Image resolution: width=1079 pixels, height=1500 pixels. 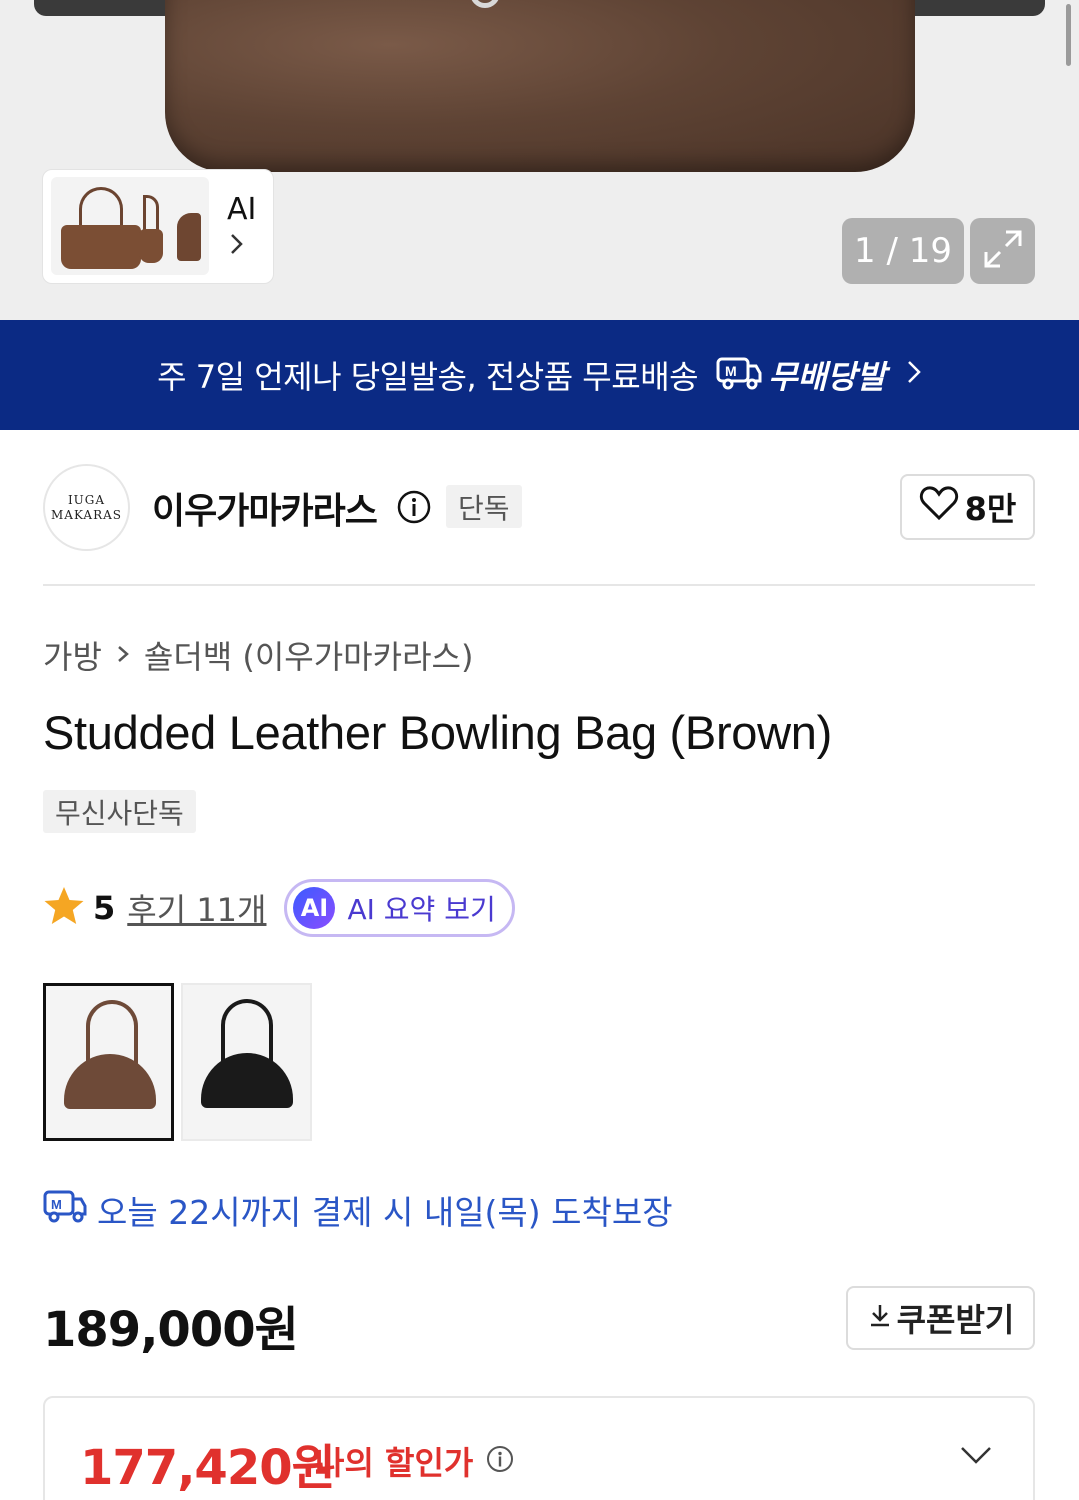 What do you see at coordinates (208, 1468) in the screenshot?
I see `discount-price: 177,420원` at bounding box center [208, 1468].